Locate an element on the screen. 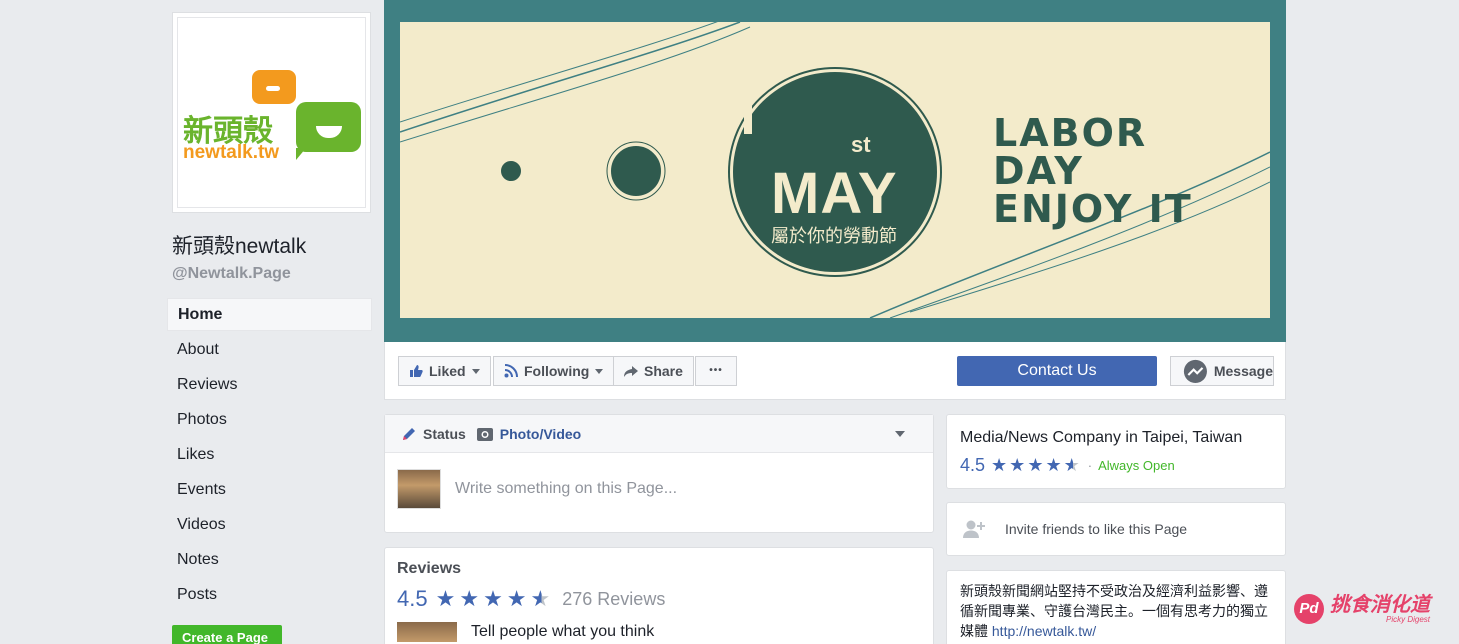 Image resolution: width=1459 pixels, height=644 pixels. status-tab: Status is located at coordinates (433, 434).